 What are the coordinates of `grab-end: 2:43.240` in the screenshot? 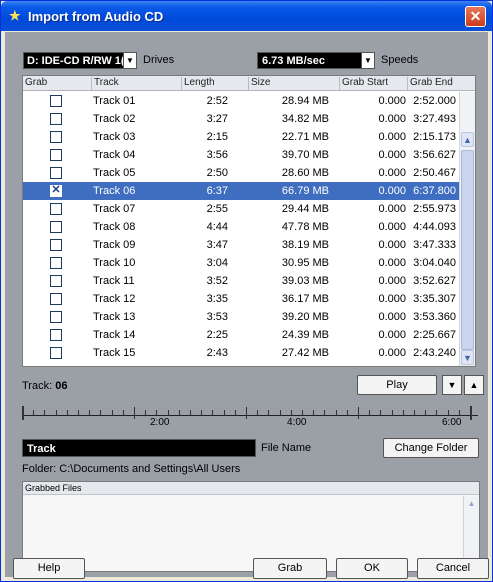 It's located at (434, 353).